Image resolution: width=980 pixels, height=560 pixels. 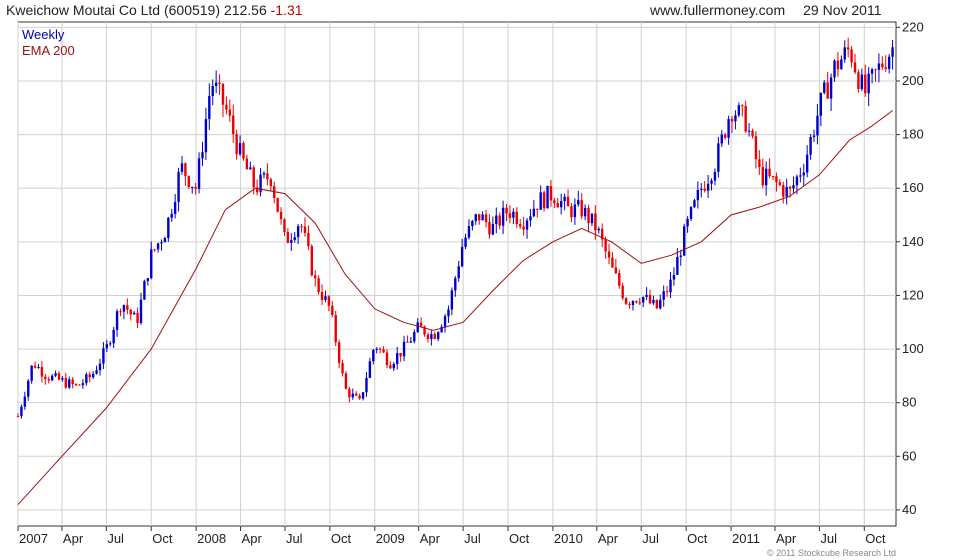 I want to click on x-tick-label: Jul, so click(x=828, y=538).